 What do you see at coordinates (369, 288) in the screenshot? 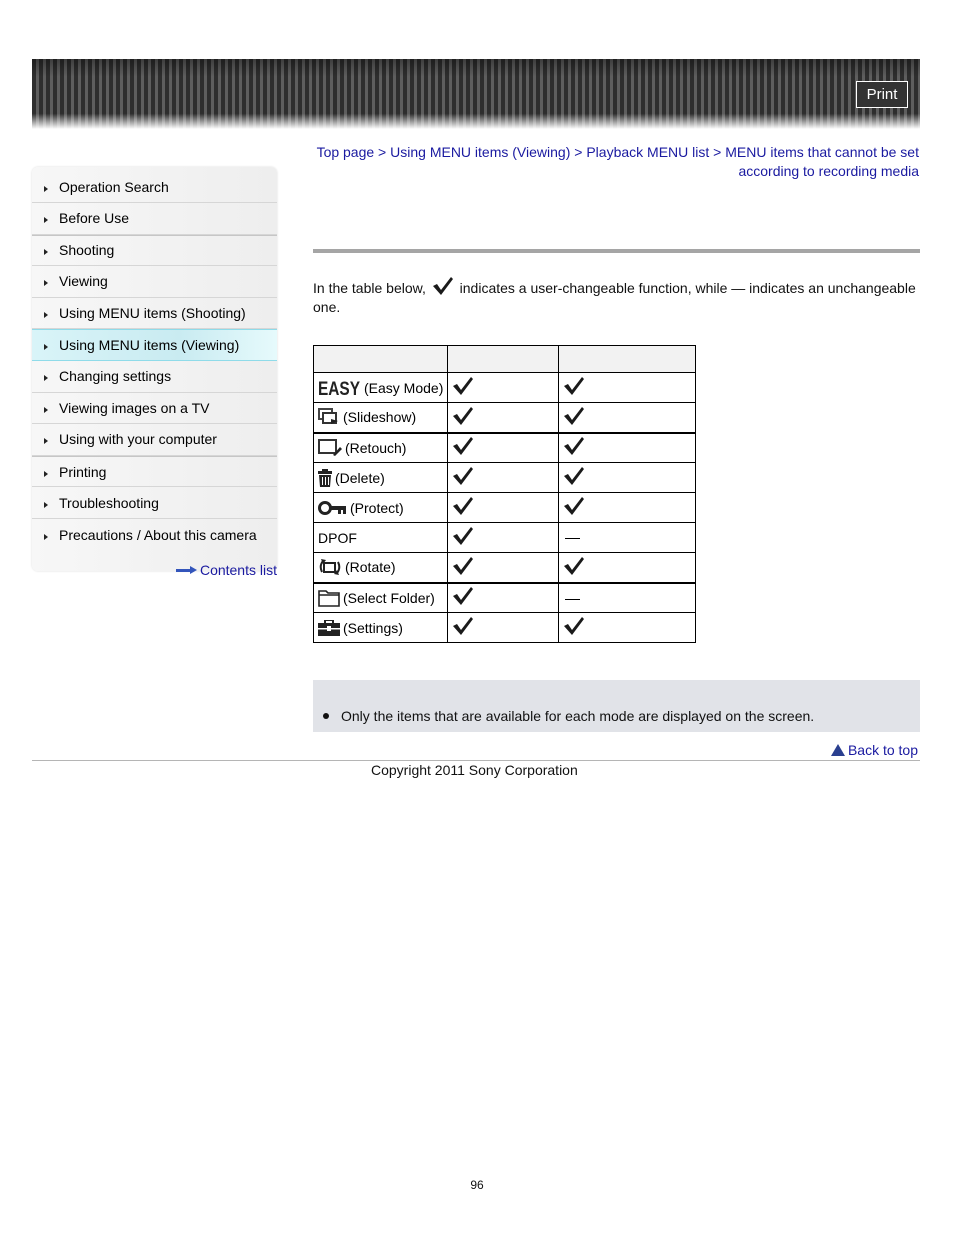
I see `intro-text-before: In the table below,` at bounding box center [369, 288].